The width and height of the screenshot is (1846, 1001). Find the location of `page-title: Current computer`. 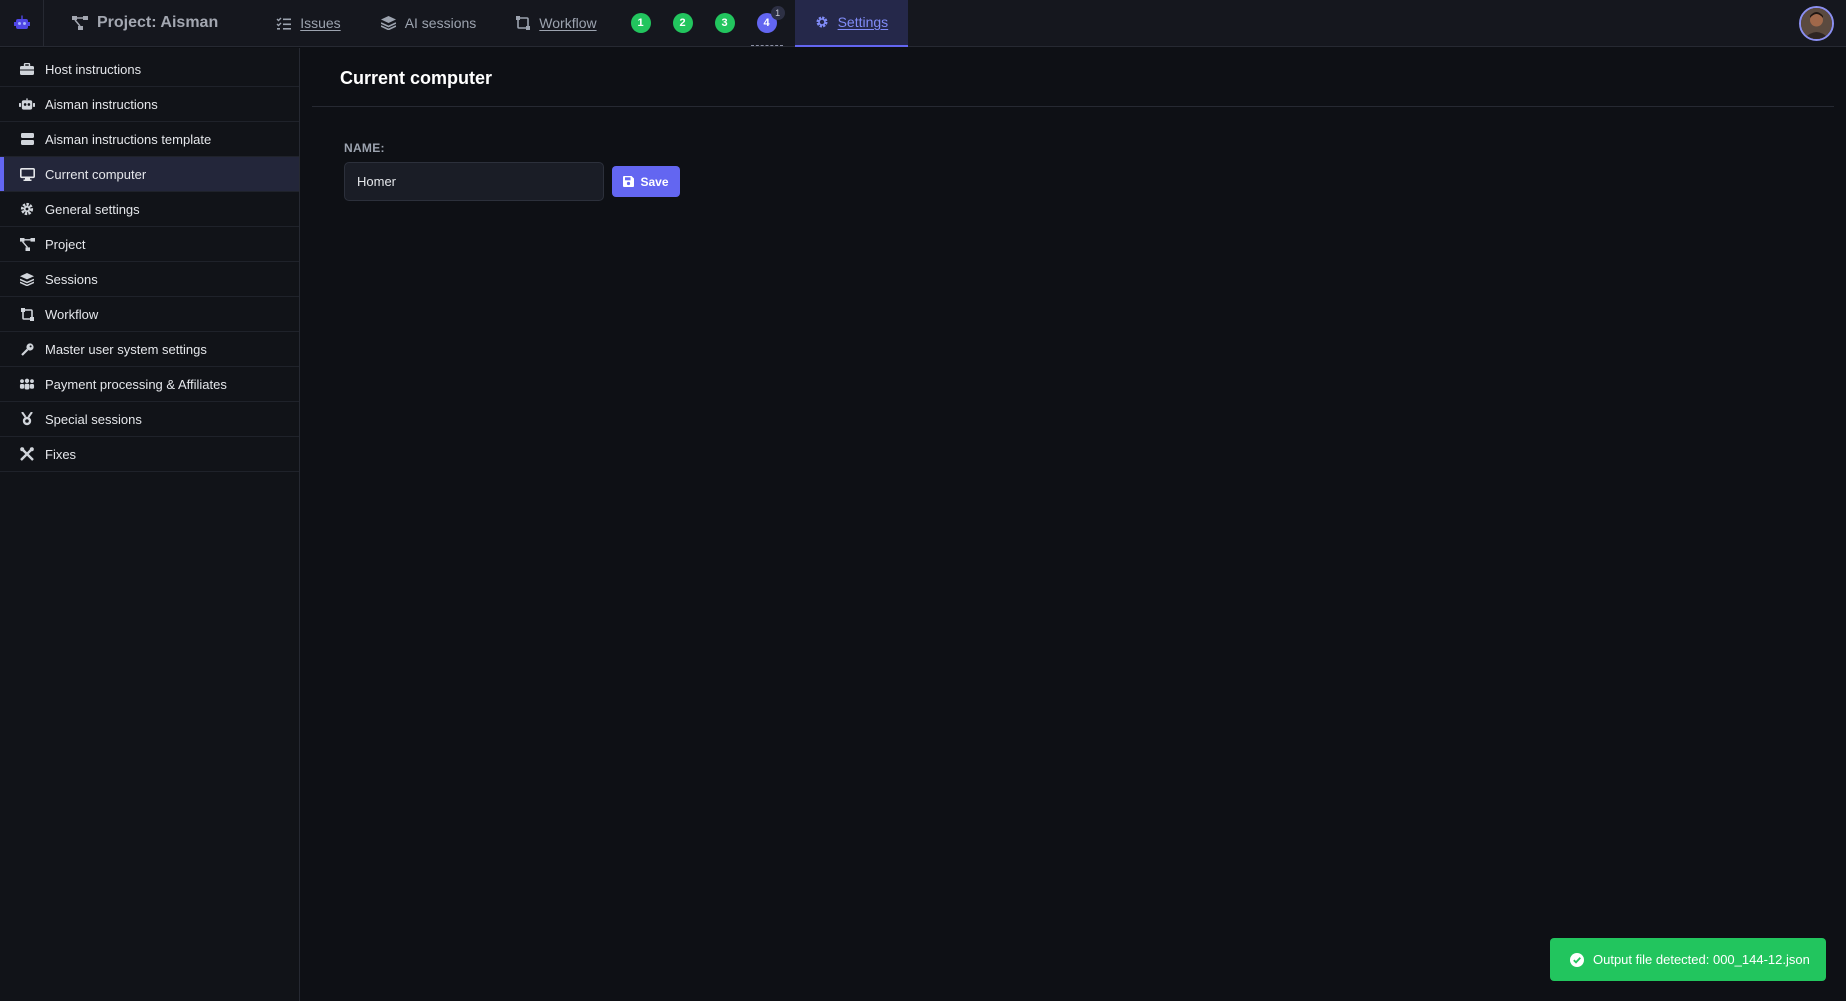

page-title: Current computer is located at coordinates (416, 78).